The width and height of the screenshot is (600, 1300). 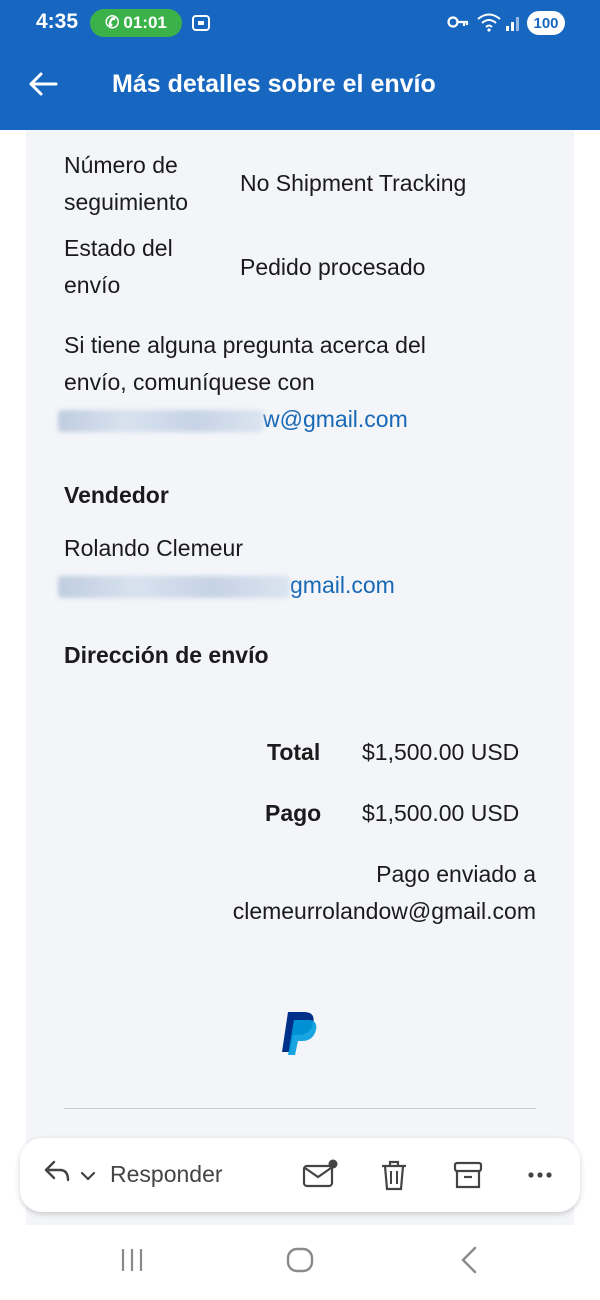 I want to click on recent-apps-icon, so click(x=132, y=1262).